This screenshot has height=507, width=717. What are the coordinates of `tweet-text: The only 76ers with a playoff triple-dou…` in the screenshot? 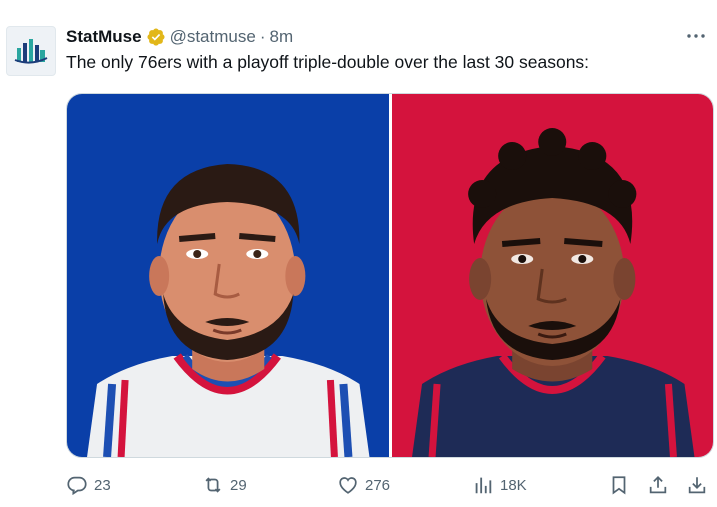 It's located at (328, 62).